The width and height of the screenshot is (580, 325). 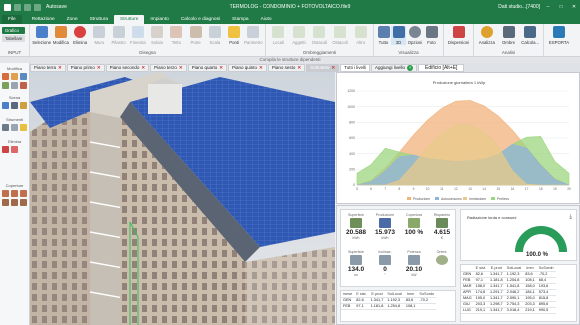 I want to click on floor-tab-active: Sottotetto ✕, so click(x=323, y=67).